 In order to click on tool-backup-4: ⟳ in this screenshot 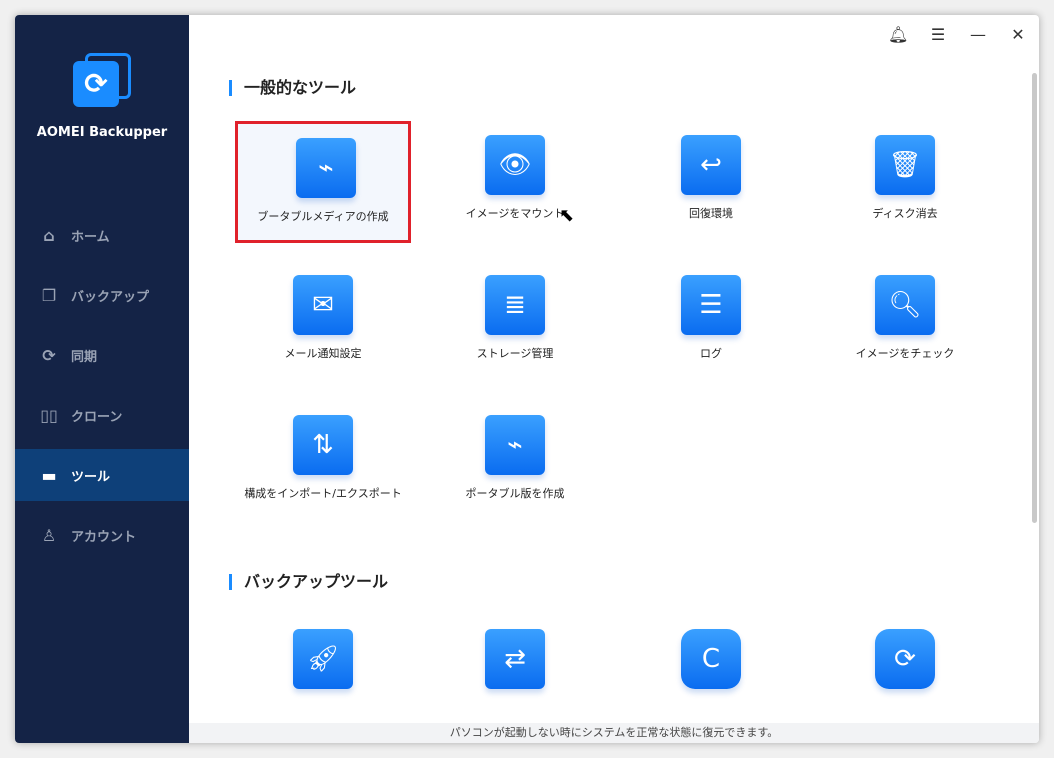, I will do `click(905, 676)`.